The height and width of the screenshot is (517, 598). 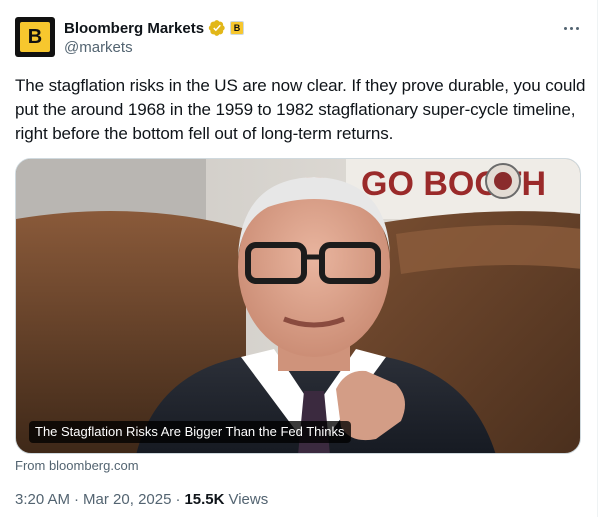 I want to click on affiliate-badge-icon: B, so click(x=237, y=28).